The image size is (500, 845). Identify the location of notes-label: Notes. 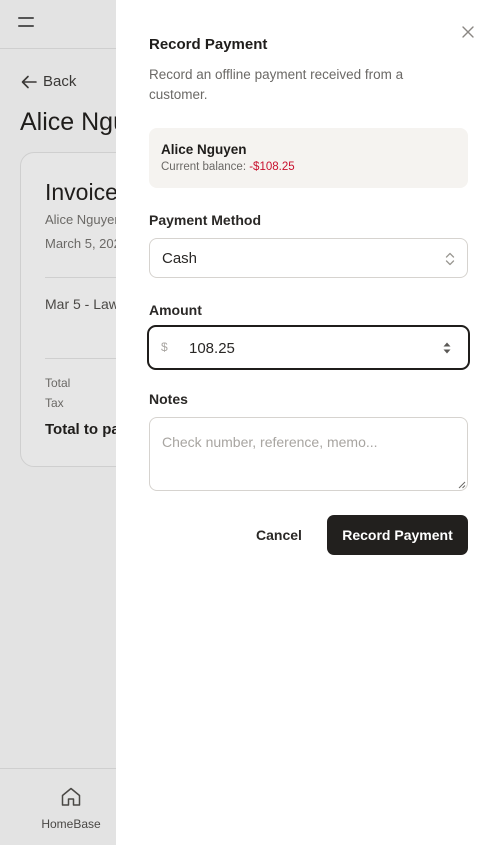
(168, 399).